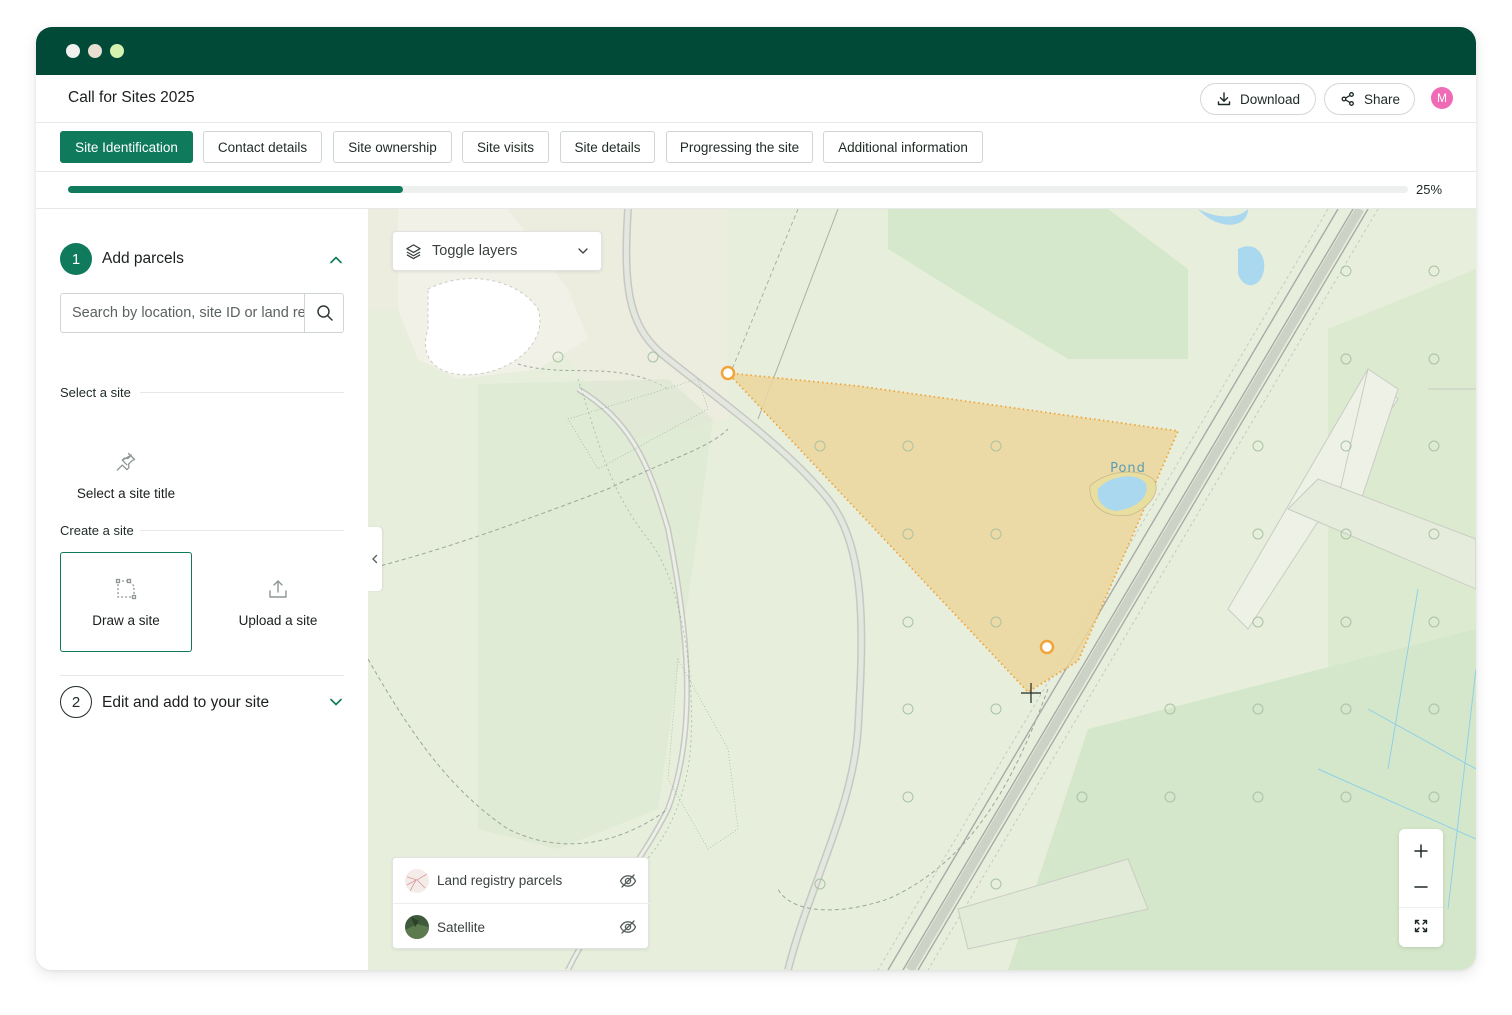 This screenshot has height=1015, width=1512. I want to click on step-2-header: 2 Edit and add to your site, so click(202, 703).